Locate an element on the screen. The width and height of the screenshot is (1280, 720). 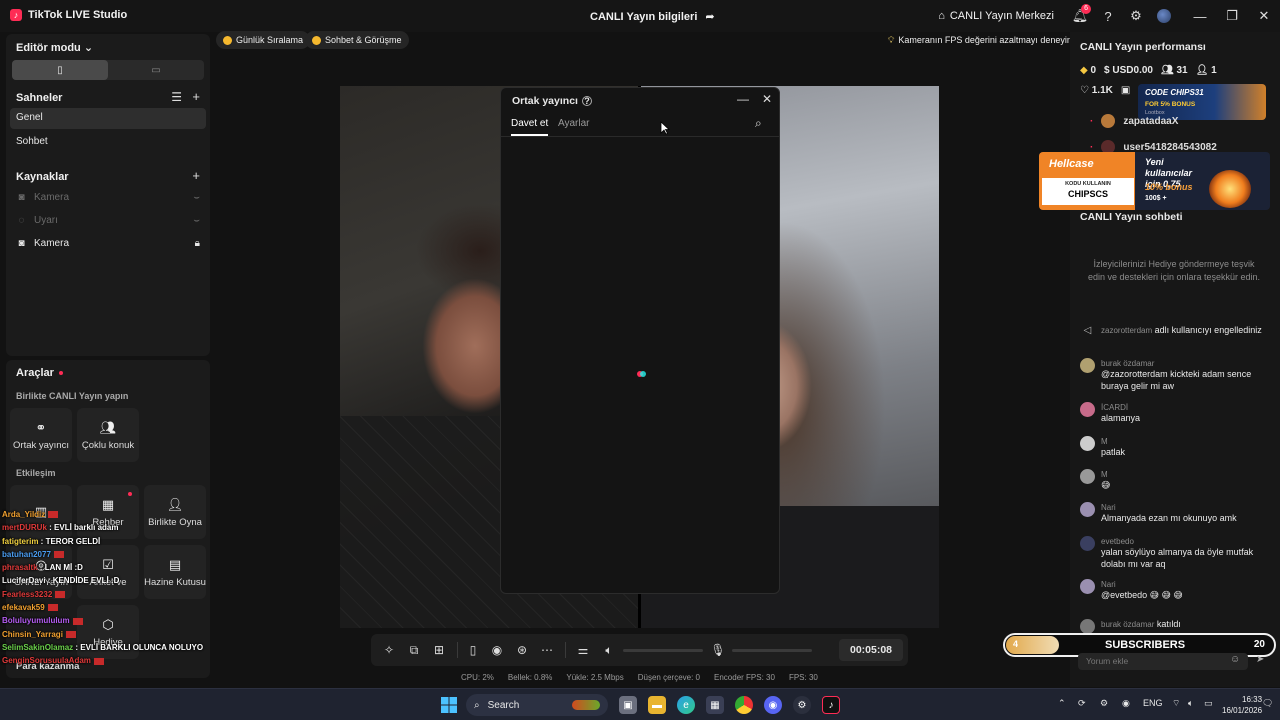
discord-icon: ◉ is located at coordinates (773, 705).